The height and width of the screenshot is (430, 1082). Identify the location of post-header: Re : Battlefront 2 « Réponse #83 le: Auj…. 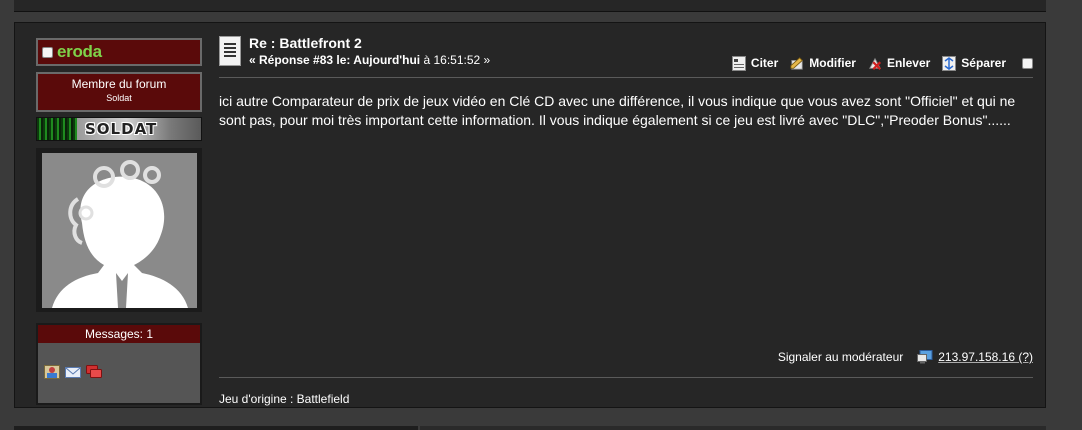
(626, 56).